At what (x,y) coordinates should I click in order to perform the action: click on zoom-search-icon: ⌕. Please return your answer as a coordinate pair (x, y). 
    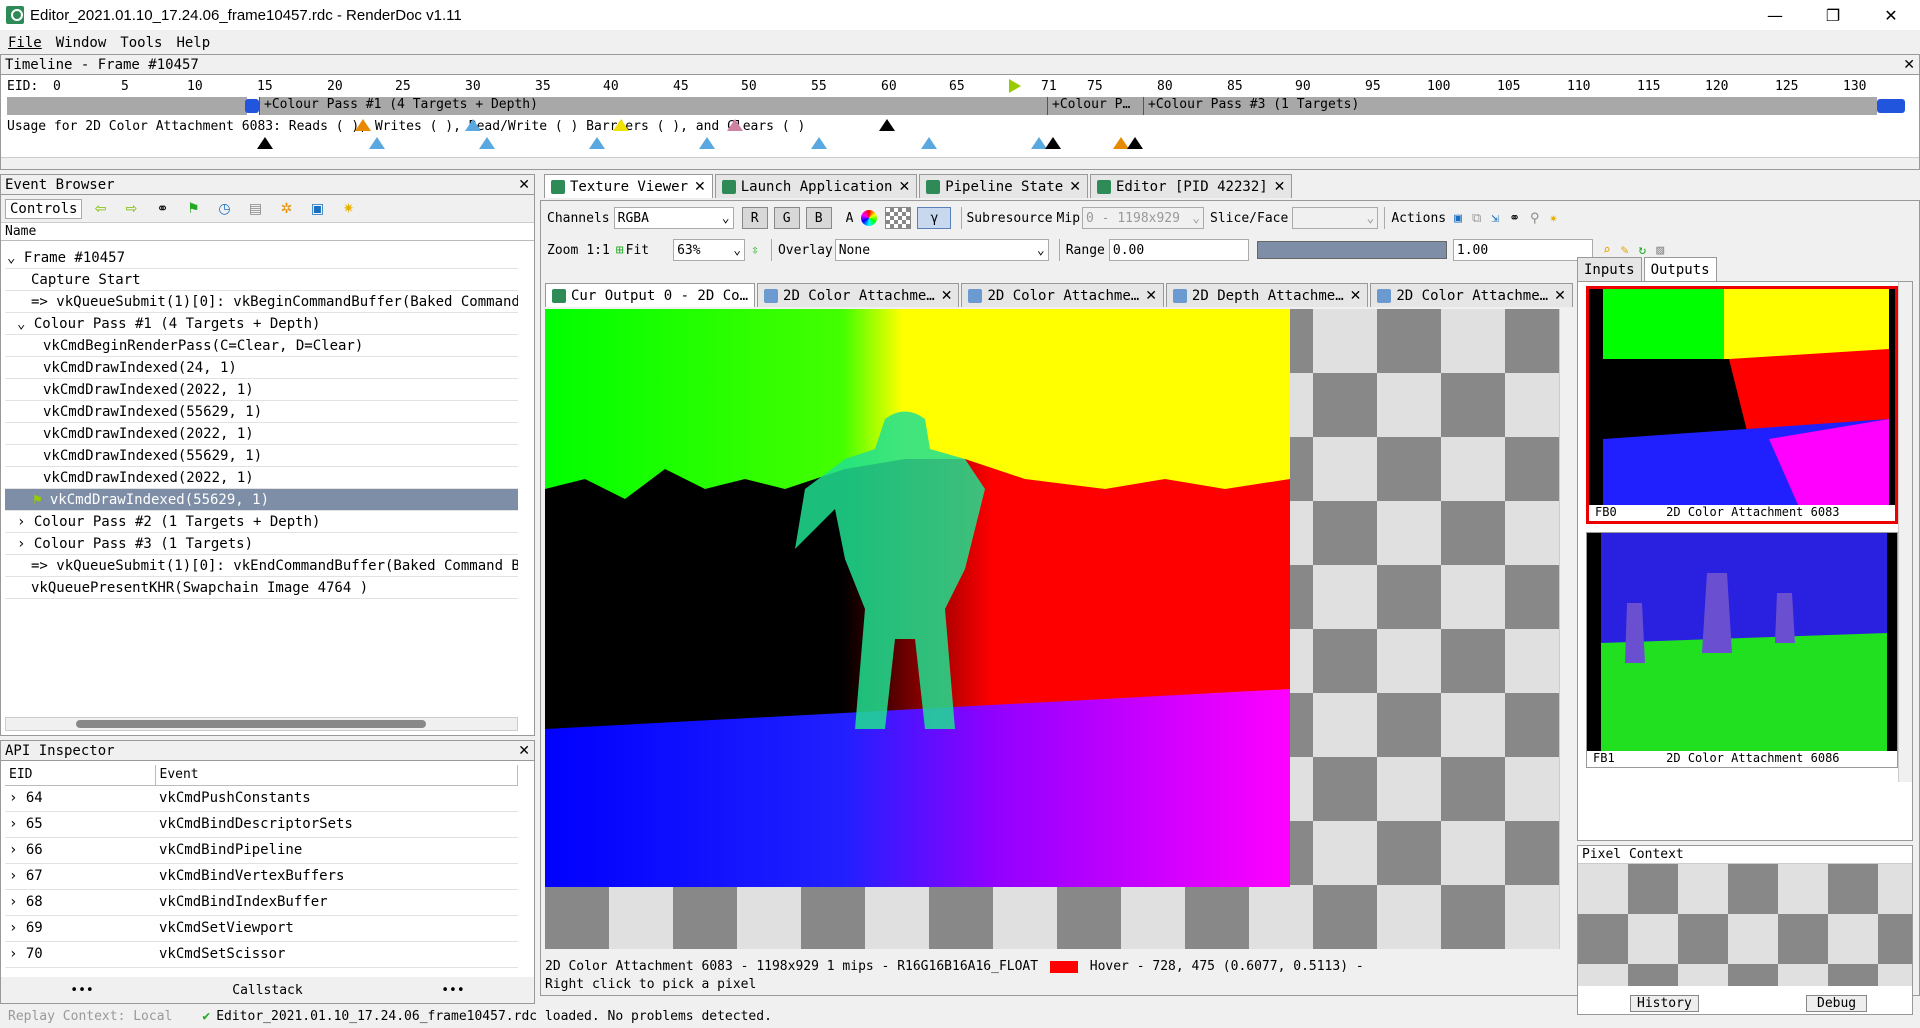
    Looking at the image, I should click on (1607, 250).